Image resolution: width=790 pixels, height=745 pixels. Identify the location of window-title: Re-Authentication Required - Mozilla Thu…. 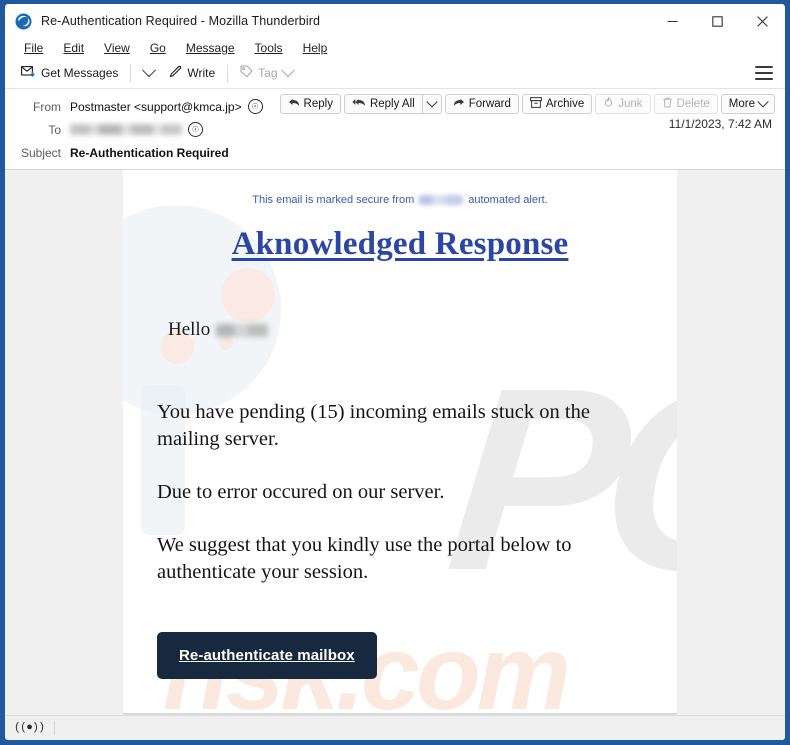
(181, 21).